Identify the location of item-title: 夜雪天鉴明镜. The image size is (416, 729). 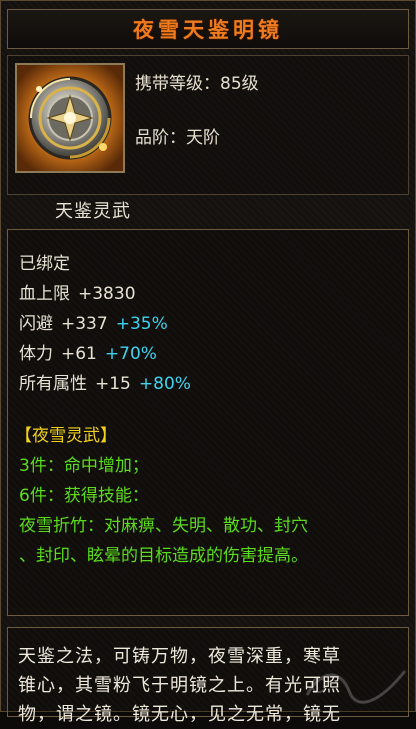
(208, 30).